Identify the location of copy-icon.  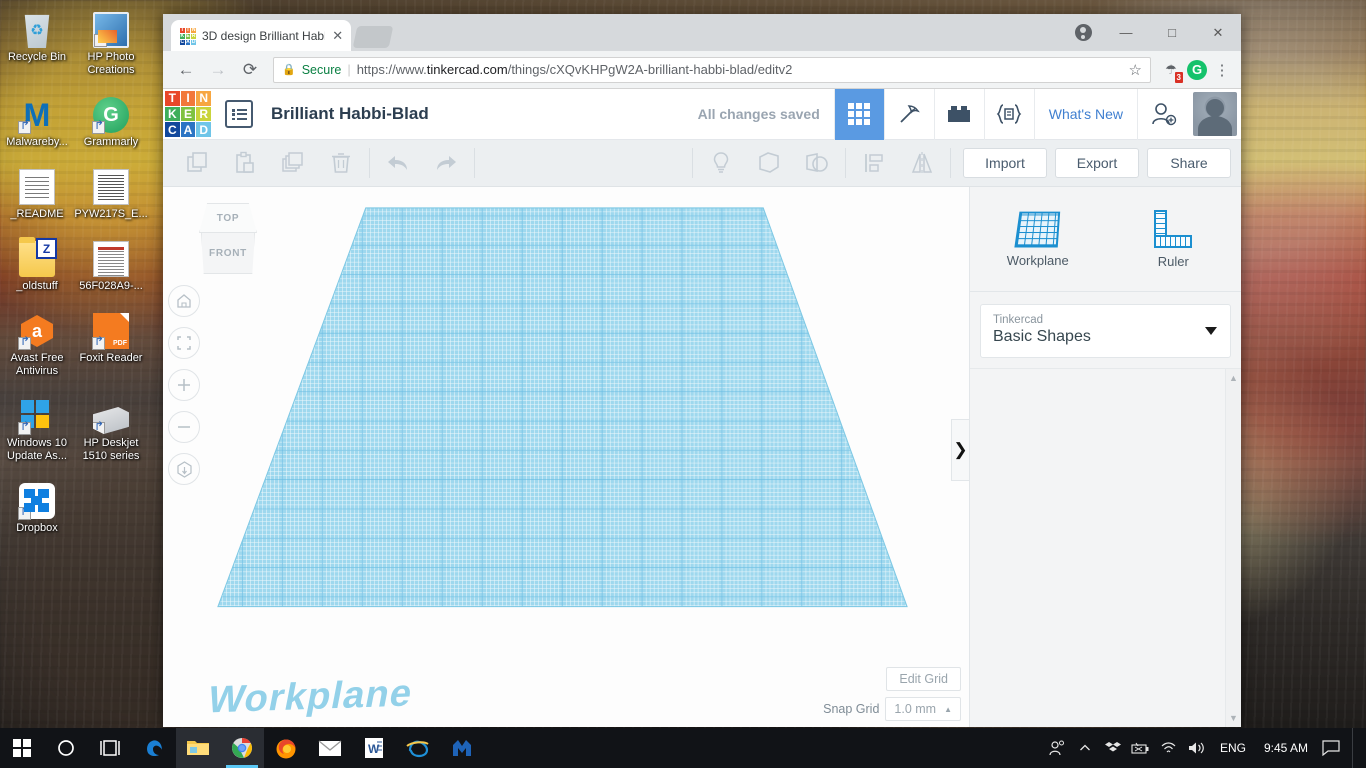
(197, 163).